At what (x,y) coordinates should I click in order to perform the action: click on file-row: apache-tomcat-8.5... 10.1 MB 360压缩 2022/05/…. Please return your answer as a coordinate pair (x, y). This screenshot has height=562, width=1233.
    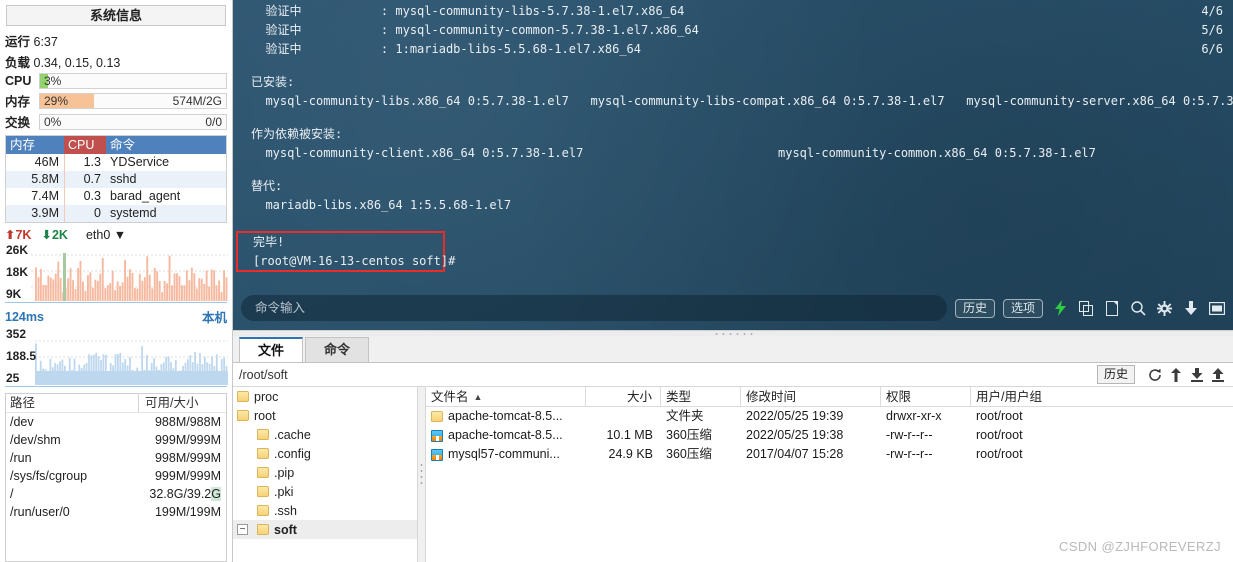
    Looking at the image, I should click on (829, 435).